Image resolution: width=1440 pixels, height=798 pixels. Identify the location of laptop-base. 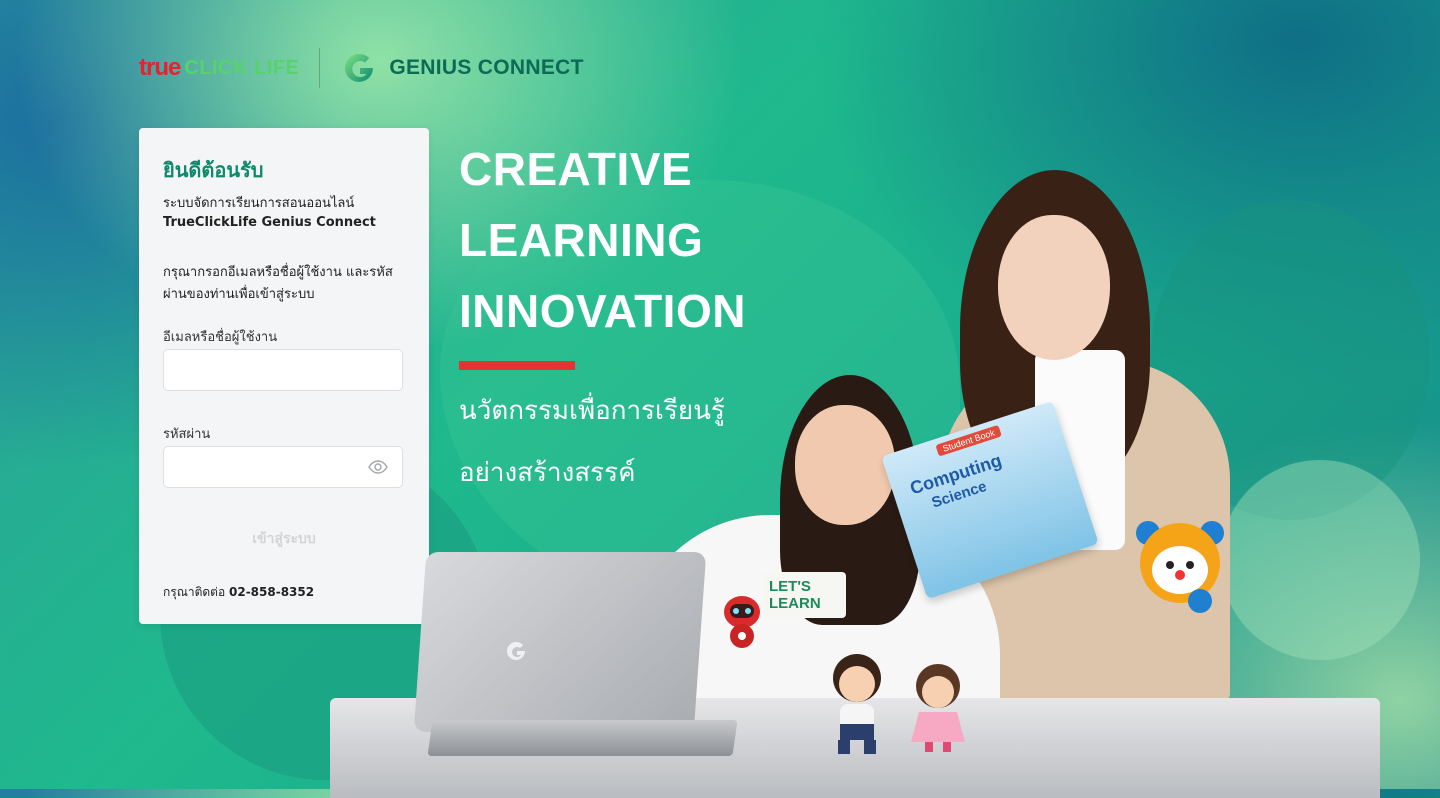
(582, 738).